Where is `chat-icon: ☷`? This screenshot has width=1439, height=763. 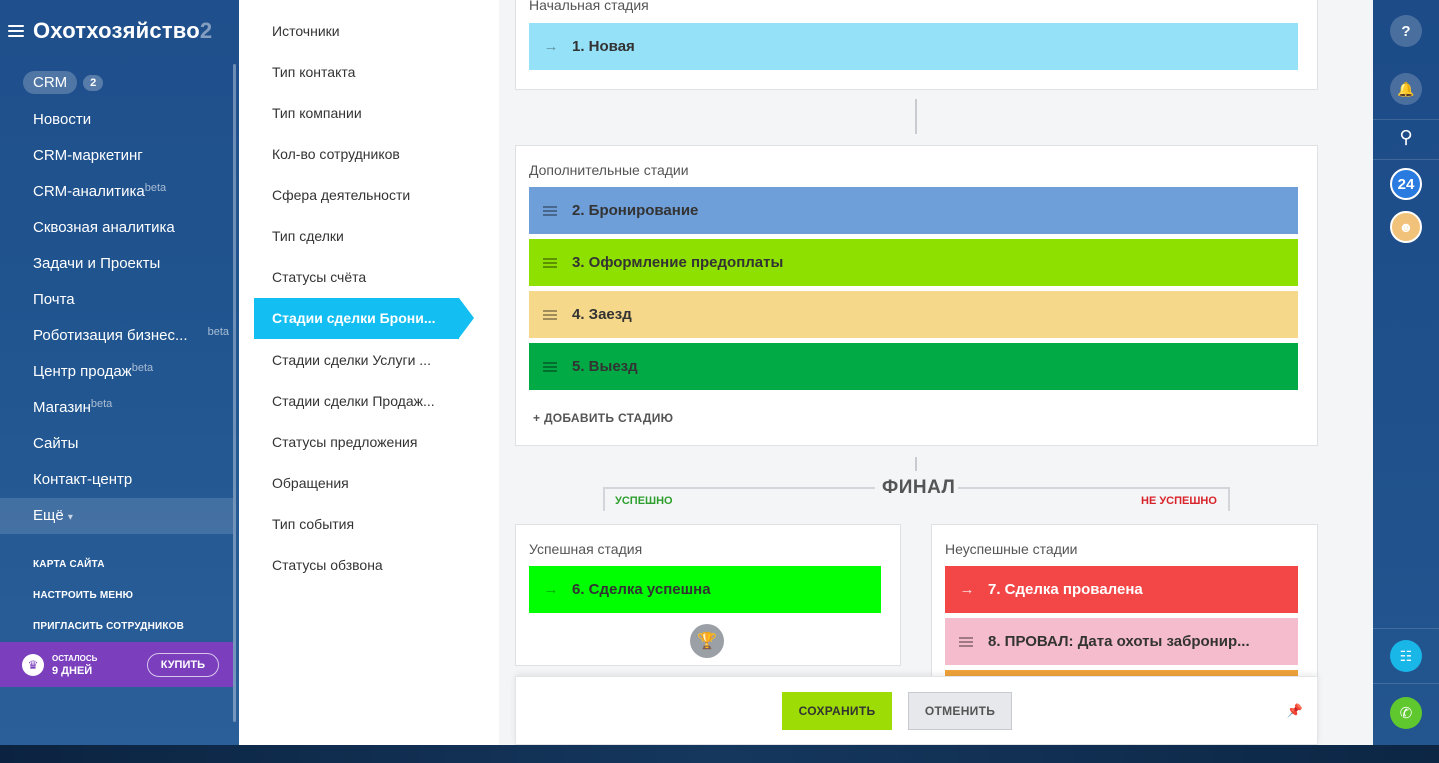 chat-icon: ☷ is located at coordinates (1406, 656).